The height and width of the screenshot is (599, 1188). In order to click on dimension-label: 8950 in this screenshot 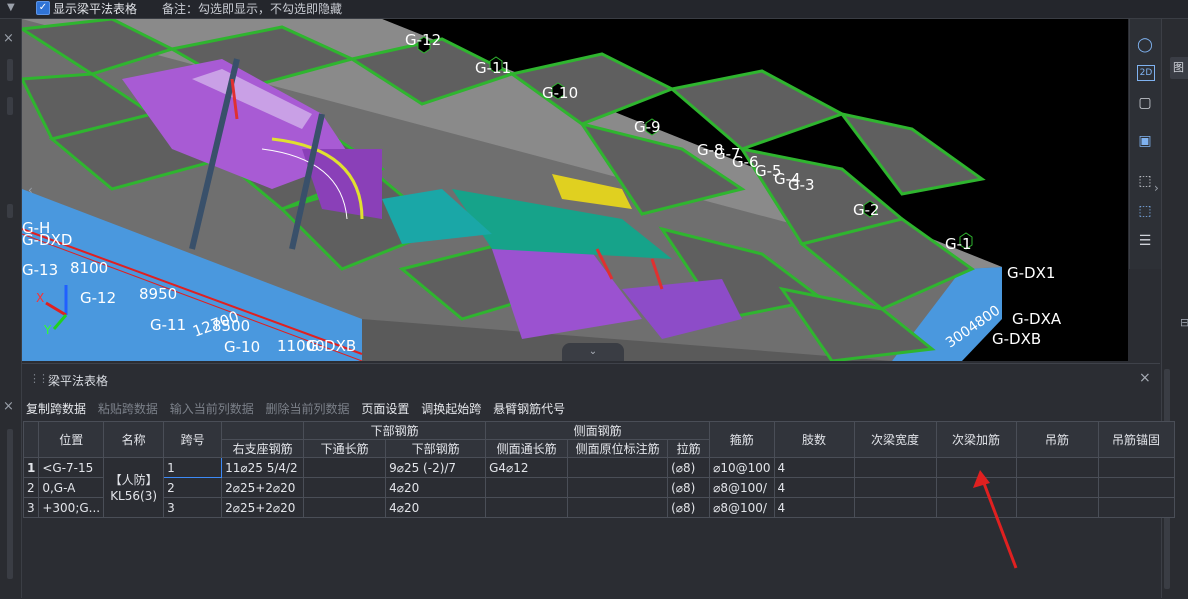, I will do `click(158, 294)`.